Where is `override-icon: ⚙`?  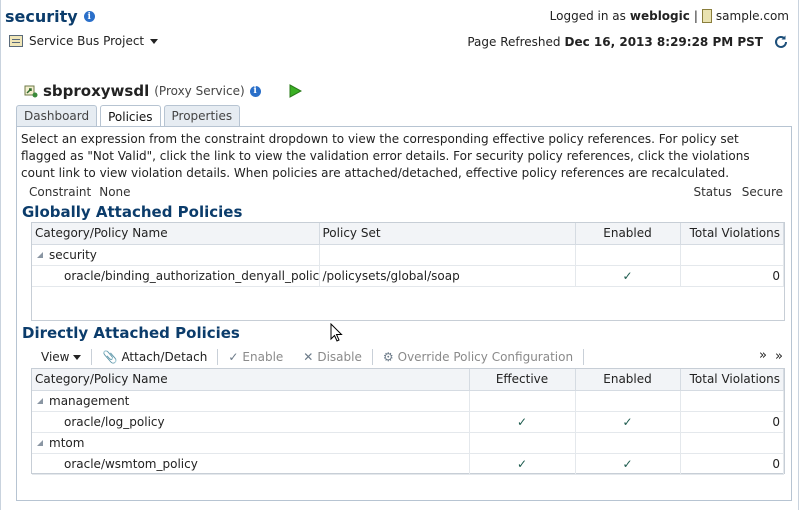 override-icon: ⚙ is located at coordinates (388, 357).